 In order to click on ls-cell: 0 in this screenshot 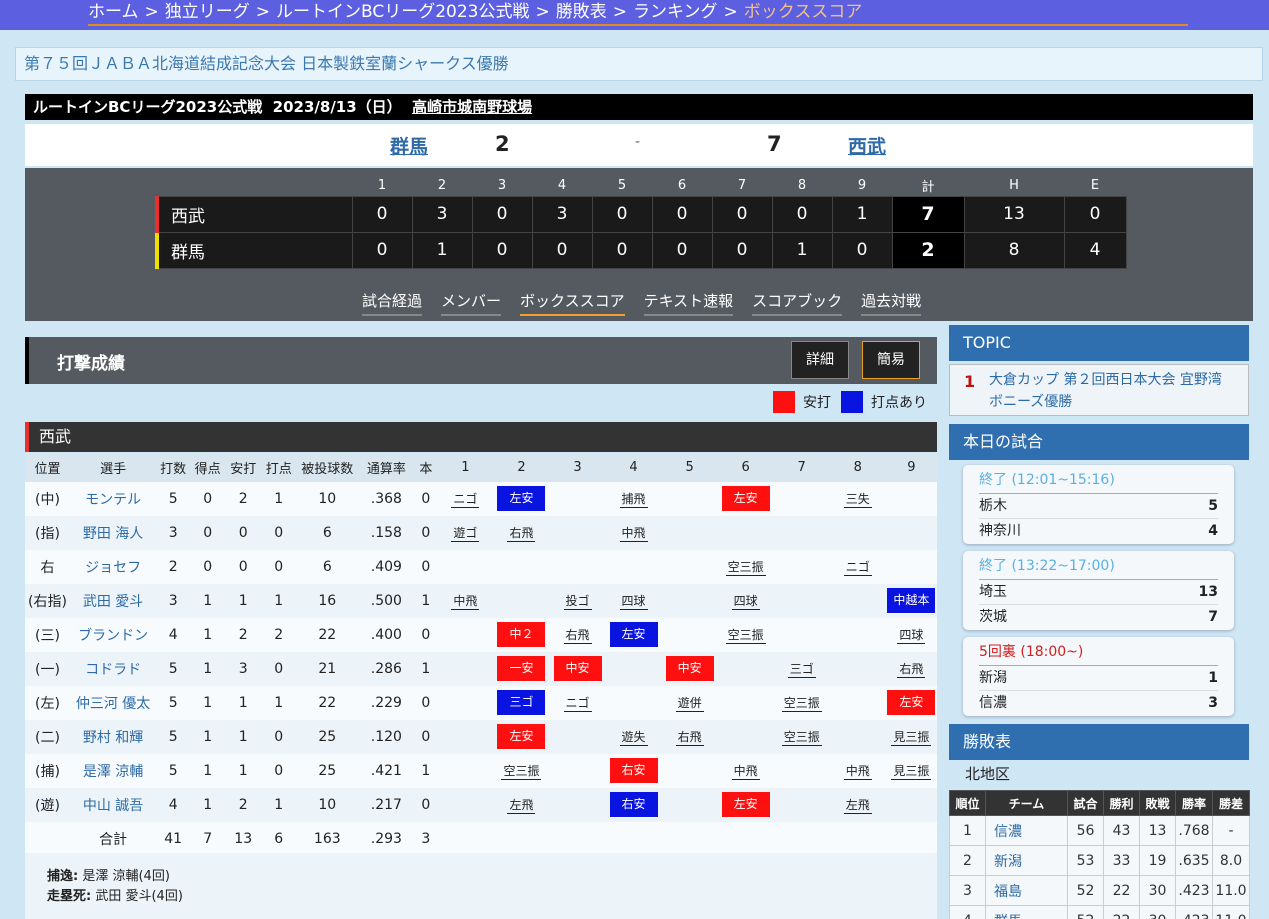, I will do `click(862, 250)`.